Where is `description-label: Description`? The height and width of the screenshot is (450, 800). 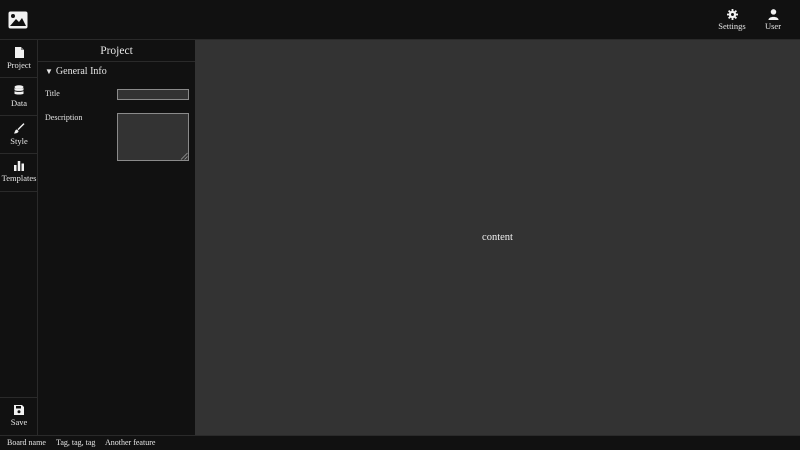
description-label: Description is located at coordinates (64, 117).